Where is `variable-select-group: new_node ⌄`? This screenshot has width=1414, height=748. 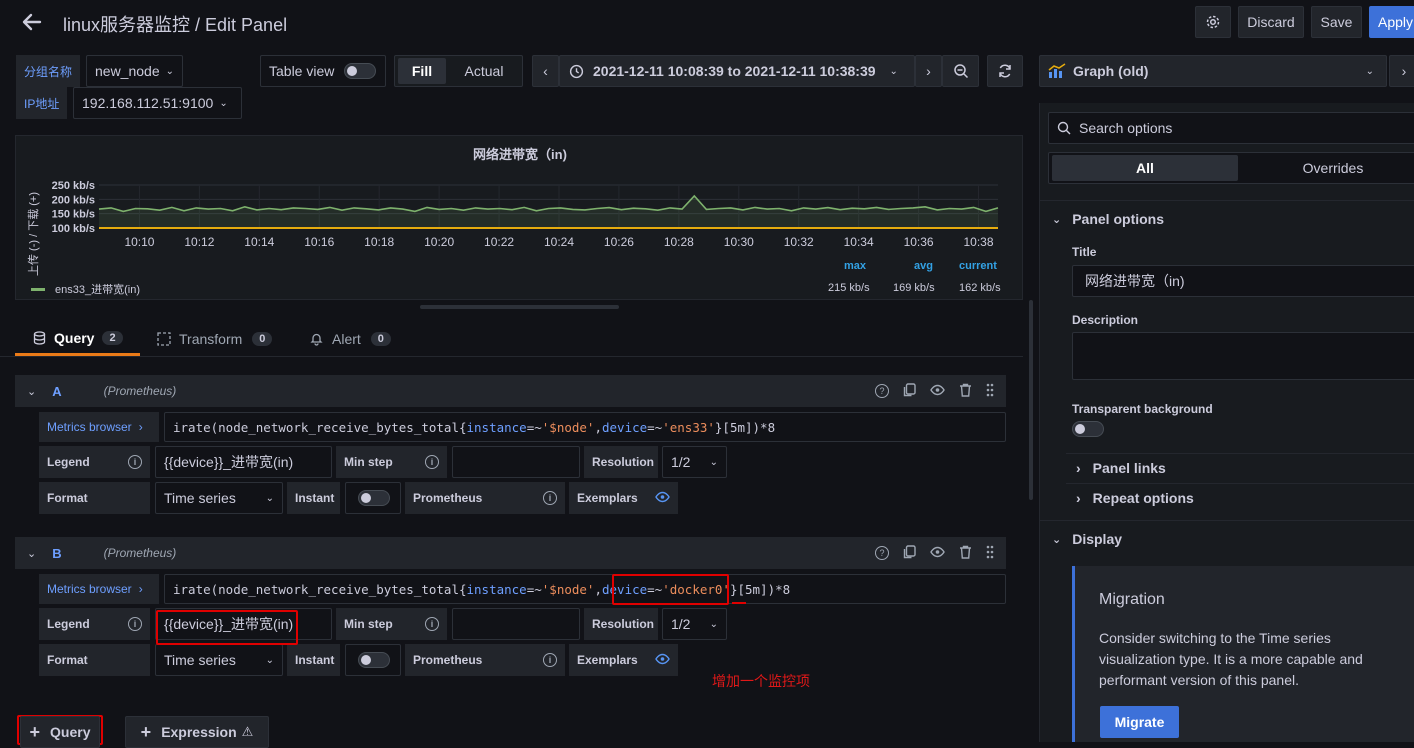 variable-select-group: new_node ⌄ is located at coordinates (134, 71).